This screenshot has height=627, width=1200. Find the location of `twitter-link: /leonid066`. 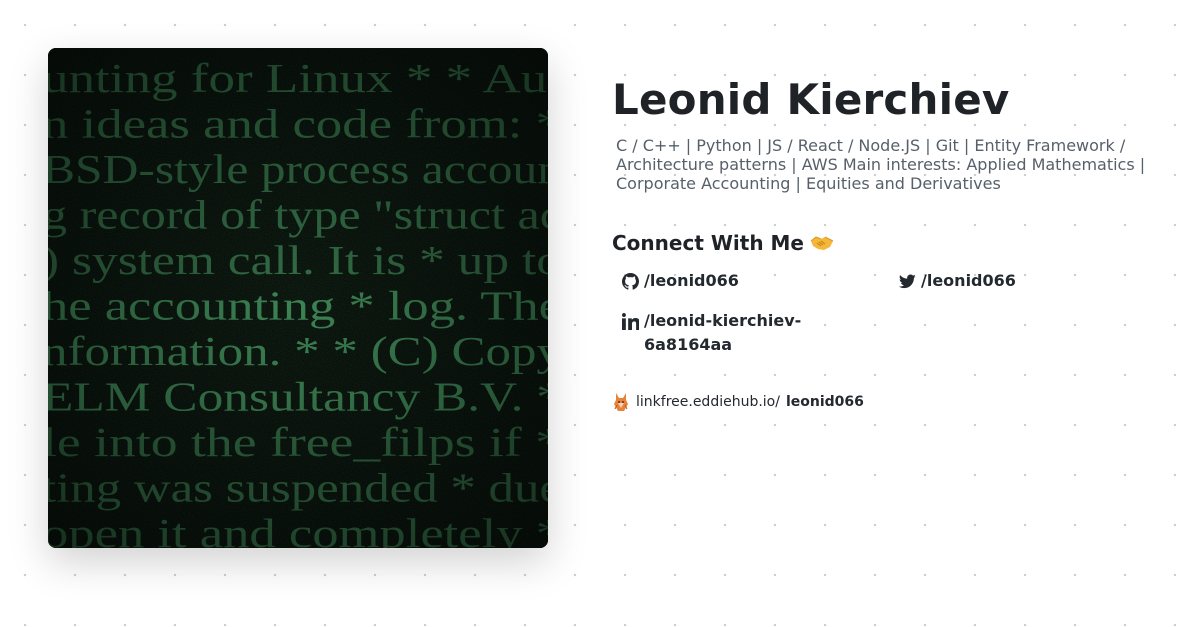

twitter-link: /leonid066 is located at coordinates (1027, 281).